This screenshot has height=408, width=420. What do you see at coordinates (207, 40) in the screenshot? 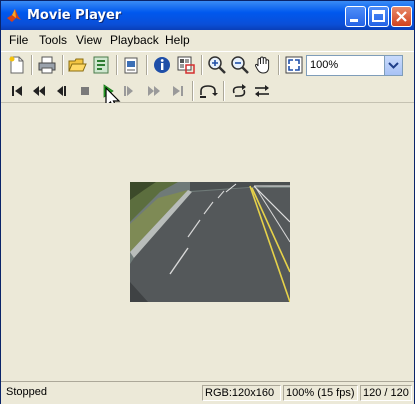
I see `menu-bar: File Tools View Playback Help` at bounding box center [207, 40].